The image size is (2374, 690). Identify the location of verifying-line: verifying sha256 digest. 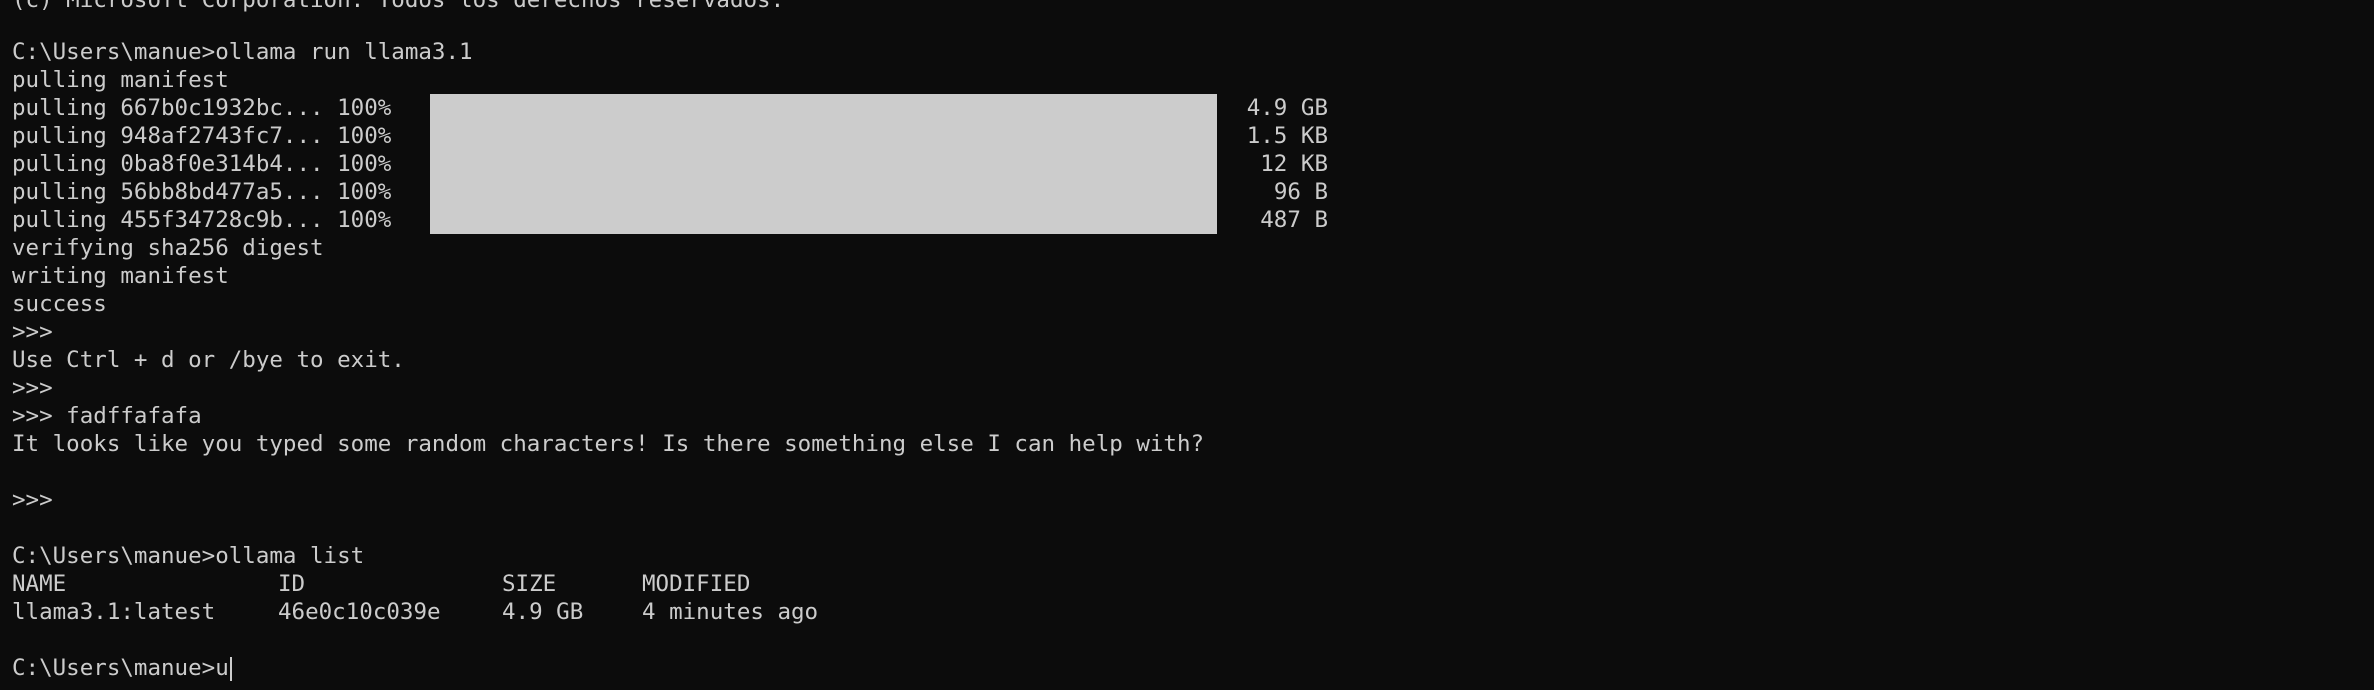
(168, 248).